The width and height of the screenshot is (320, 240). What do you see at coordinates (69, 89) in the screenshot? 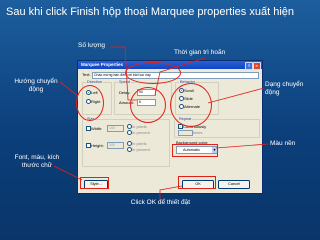
I see `line-huong-chuyen-dong` at bounding box center [69, 89].